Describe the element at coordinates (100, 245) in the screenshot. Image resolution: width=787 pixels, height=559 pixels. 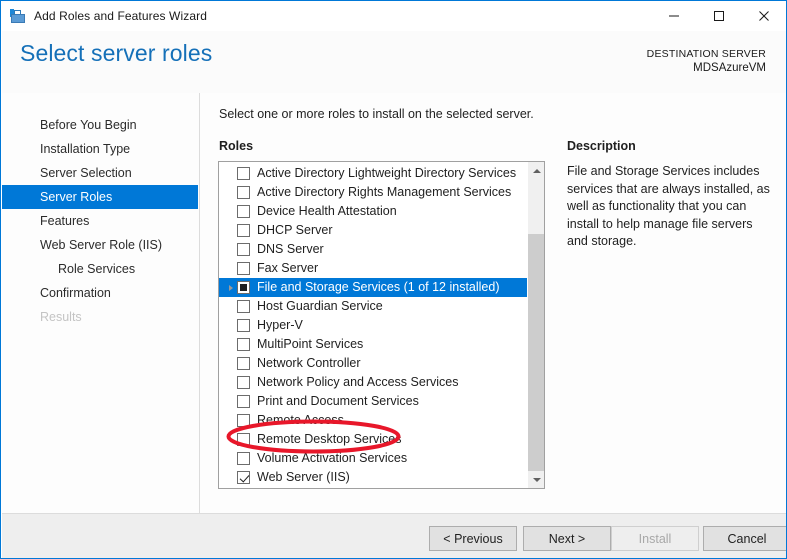
I see `sidebar-item-web-server-role-iis: Web Server Role (IIS)` at that location.